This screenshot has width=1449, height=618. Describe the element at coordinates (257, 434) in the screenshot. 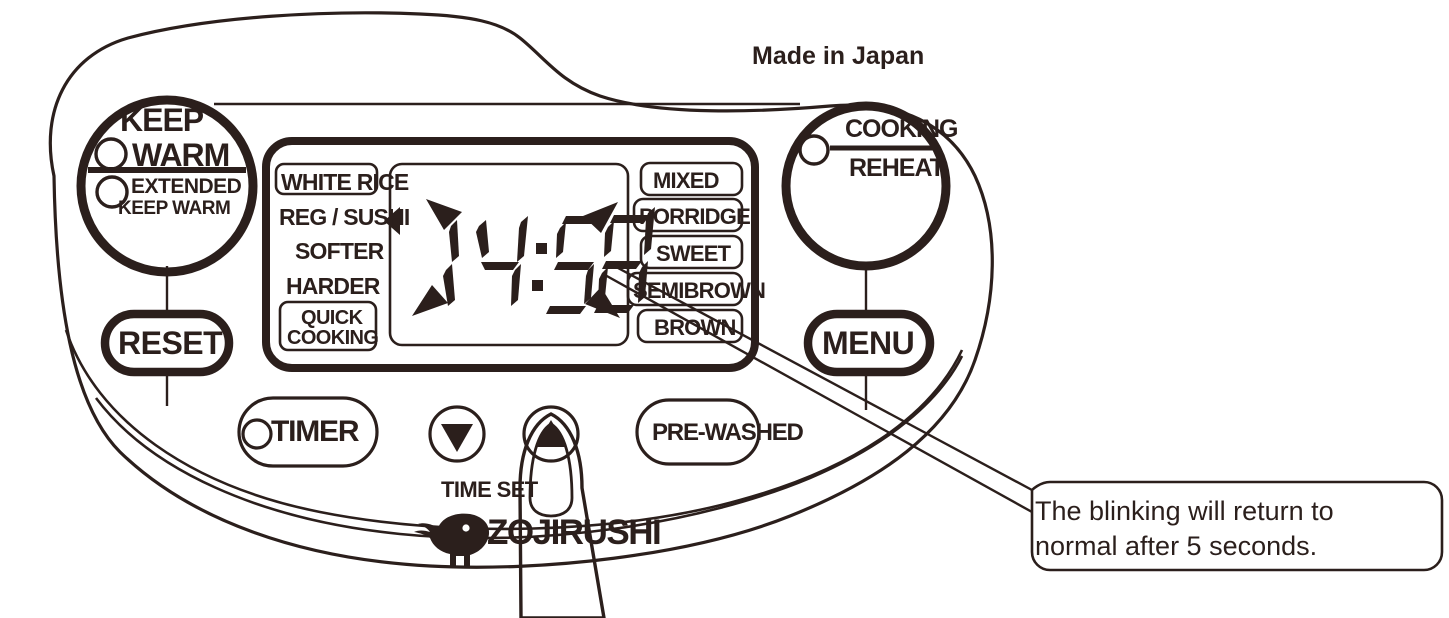

I see `timer-indicator-icon` at that location.